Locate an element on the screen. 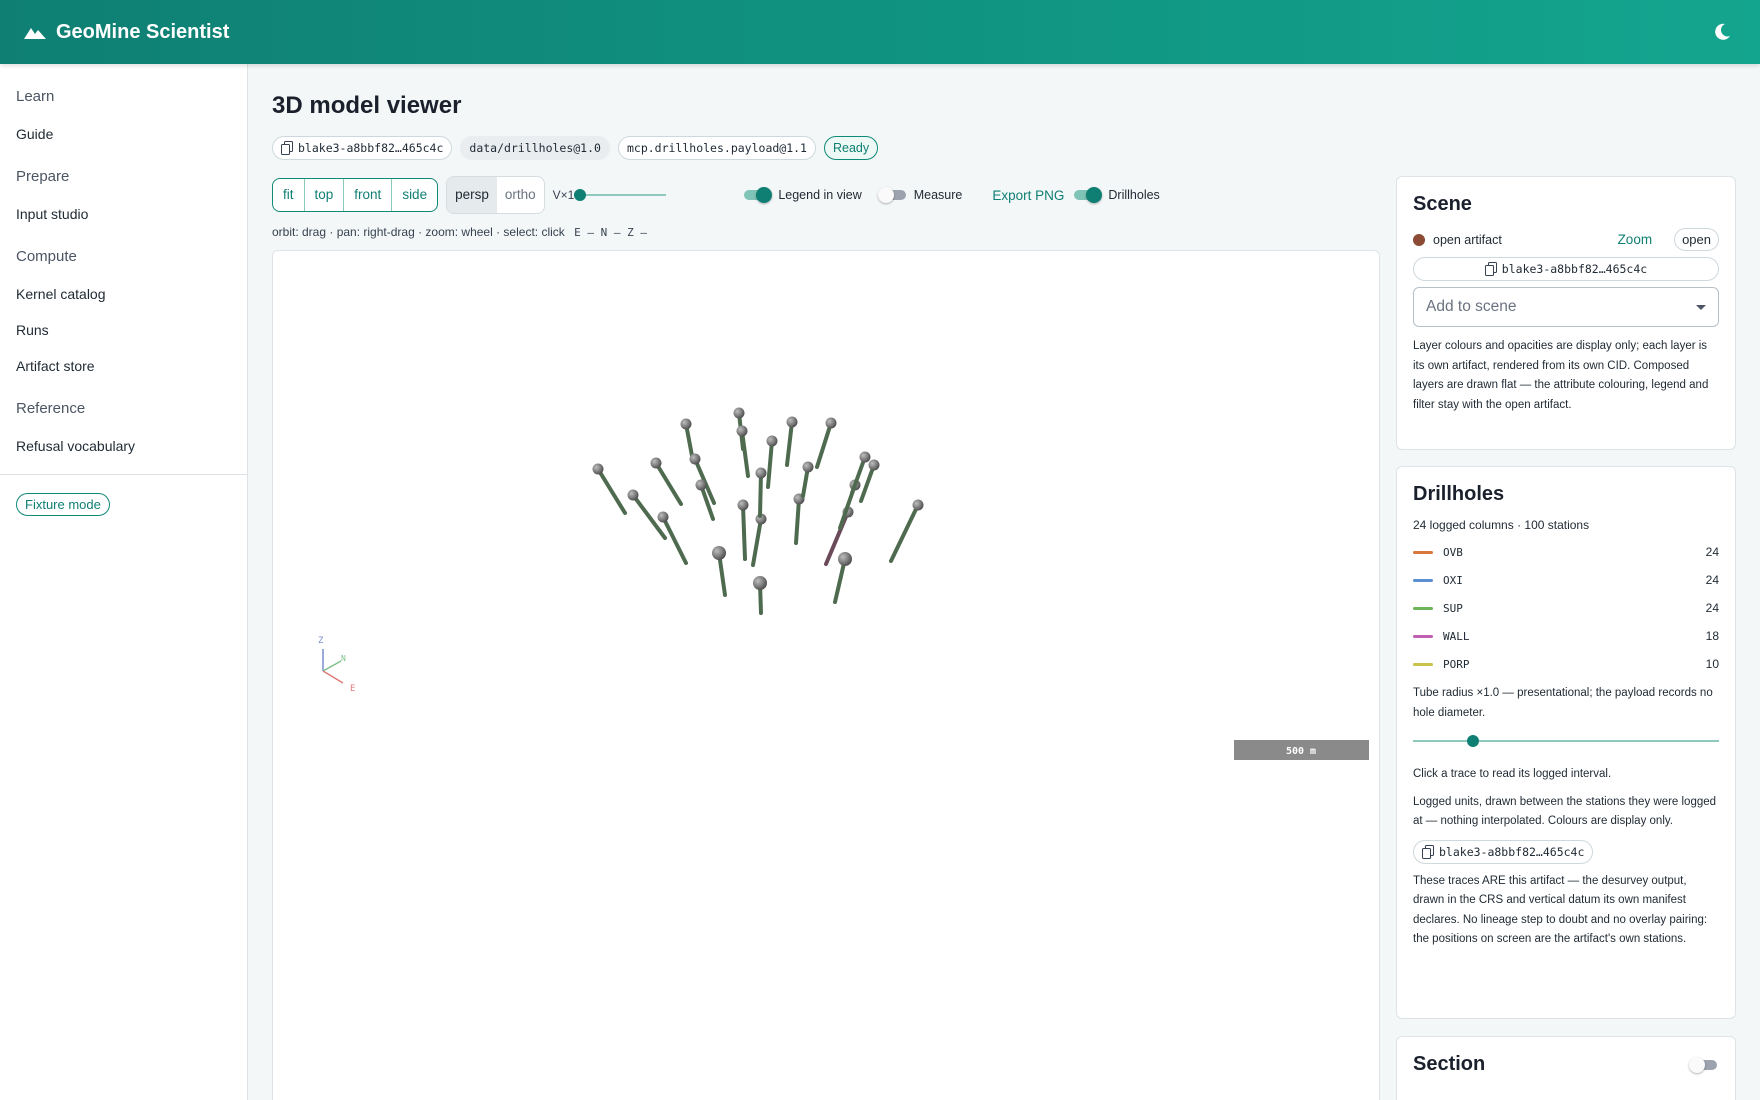  nav-item-input-studio: Input studio is located at coordinates (123, 214).